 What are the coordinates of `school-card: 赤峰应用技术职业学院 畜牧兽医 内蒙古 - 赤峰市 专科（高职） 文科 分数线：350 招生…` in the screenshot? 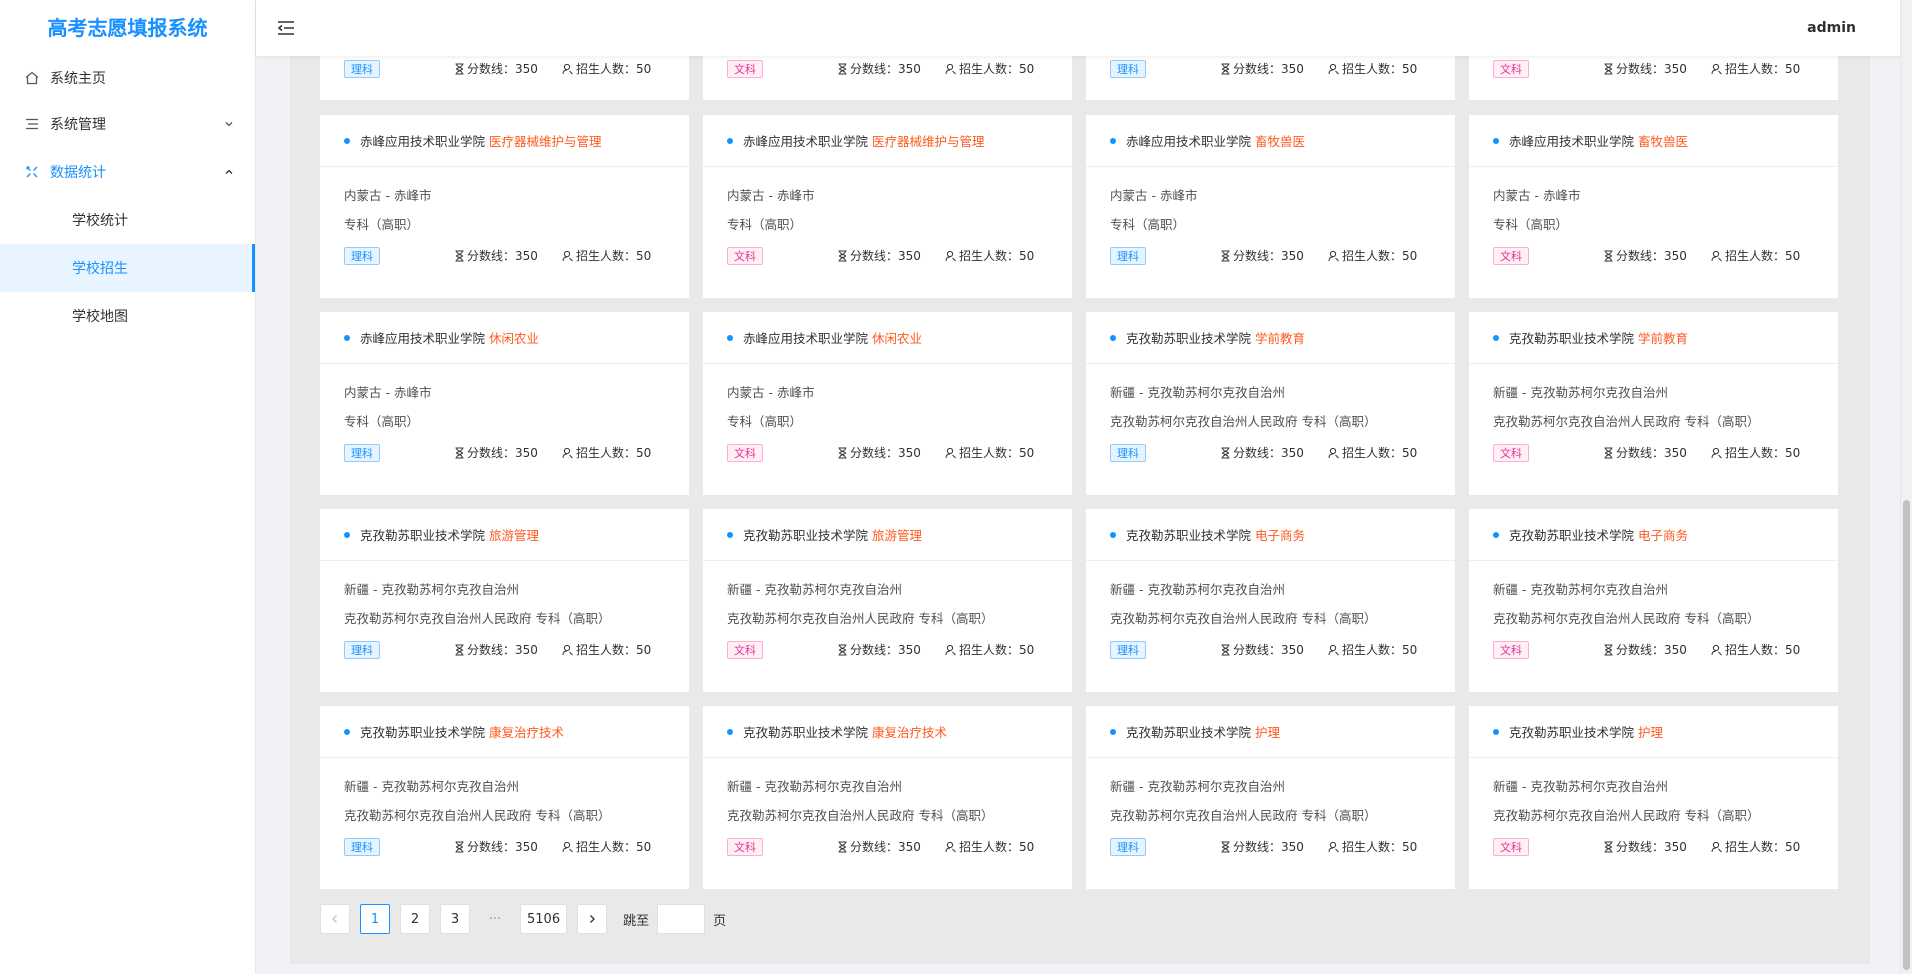 It's located at (1653, 206).